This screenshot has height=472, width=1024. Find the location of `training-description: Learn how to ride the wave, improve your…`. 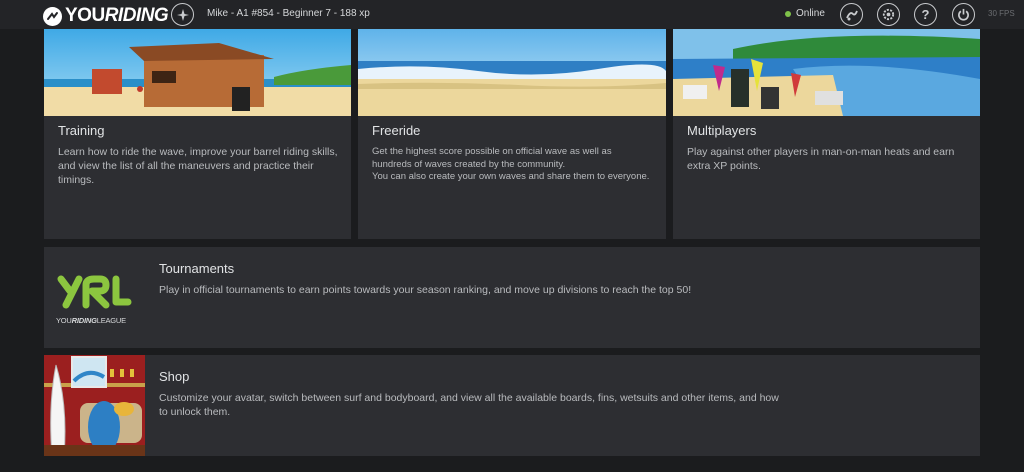

training-description: Learn how to ride the wave, improve your… is located at coordinates (198, 166).